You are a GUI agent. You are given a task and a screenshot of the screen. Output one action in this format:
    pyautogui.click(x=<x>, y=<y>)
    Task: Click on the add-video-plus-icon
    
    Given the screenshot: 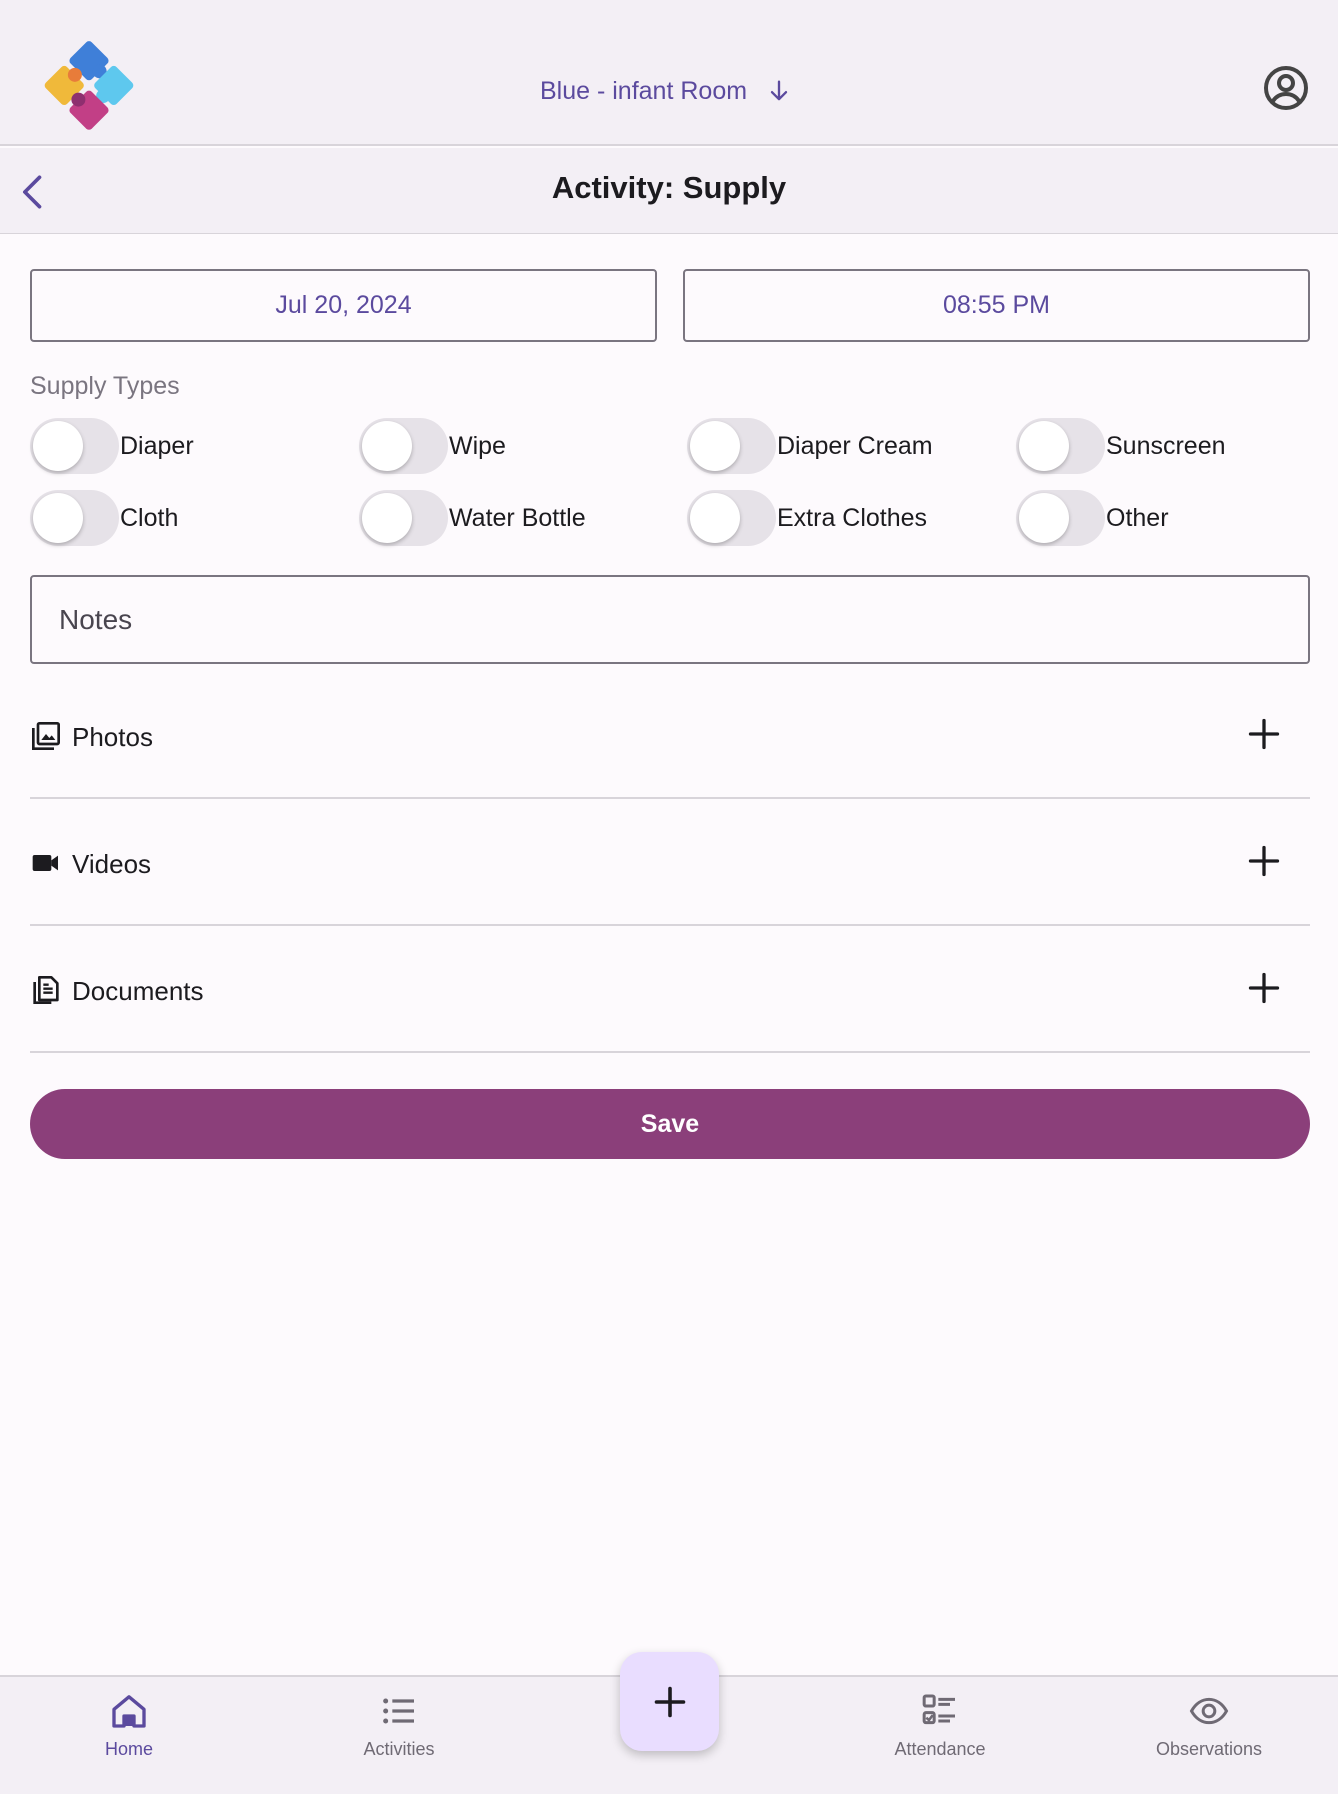 What is the action you would take?
    pyautogui.click(x=1264, y=861)
    